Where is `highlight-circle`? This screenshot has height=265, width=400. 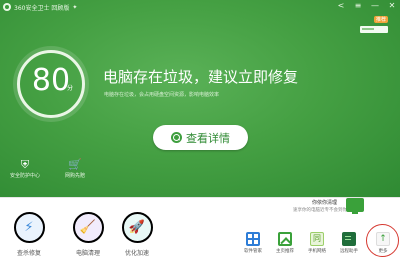
highlight-circle is located at coordinates (382, 240).